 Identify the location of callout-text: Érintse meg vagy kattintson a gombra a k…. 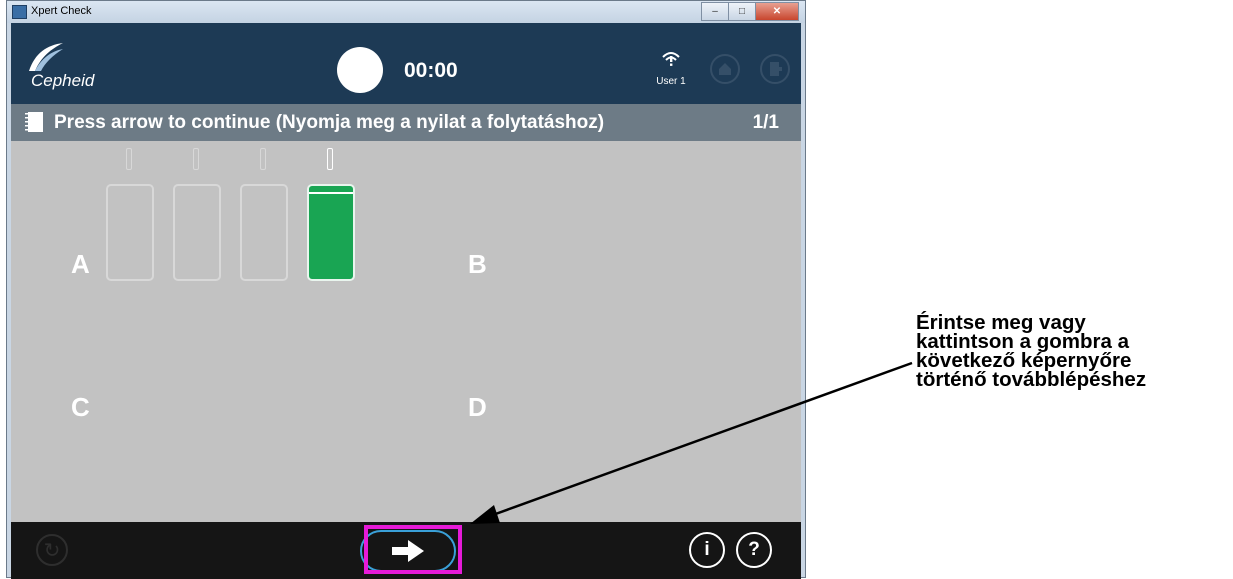
(1071, 351).